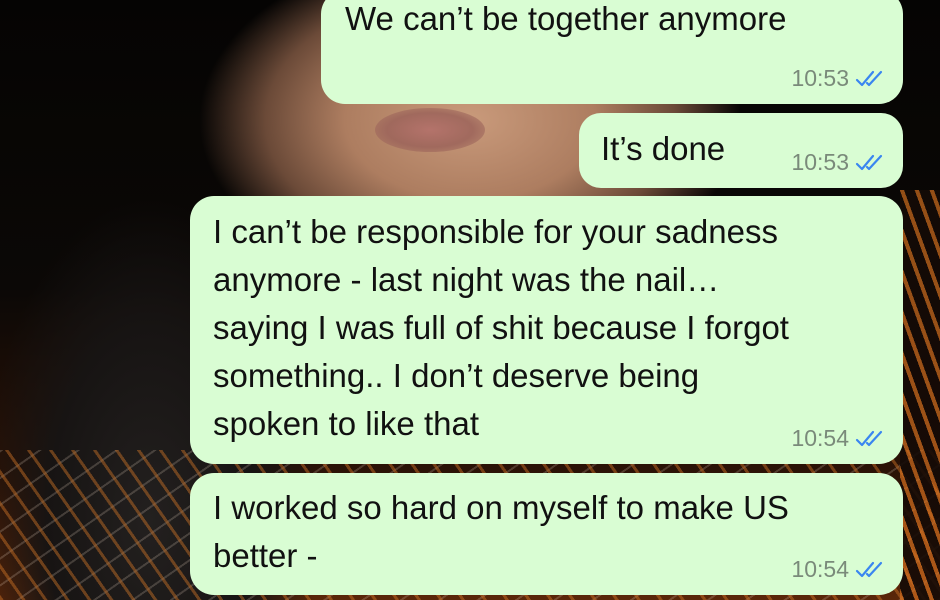 This screenshot has width=940, height=600. Describe the element at coordinates (663, 148) in the screenshot. I see `message-text: It’s done` at that location.